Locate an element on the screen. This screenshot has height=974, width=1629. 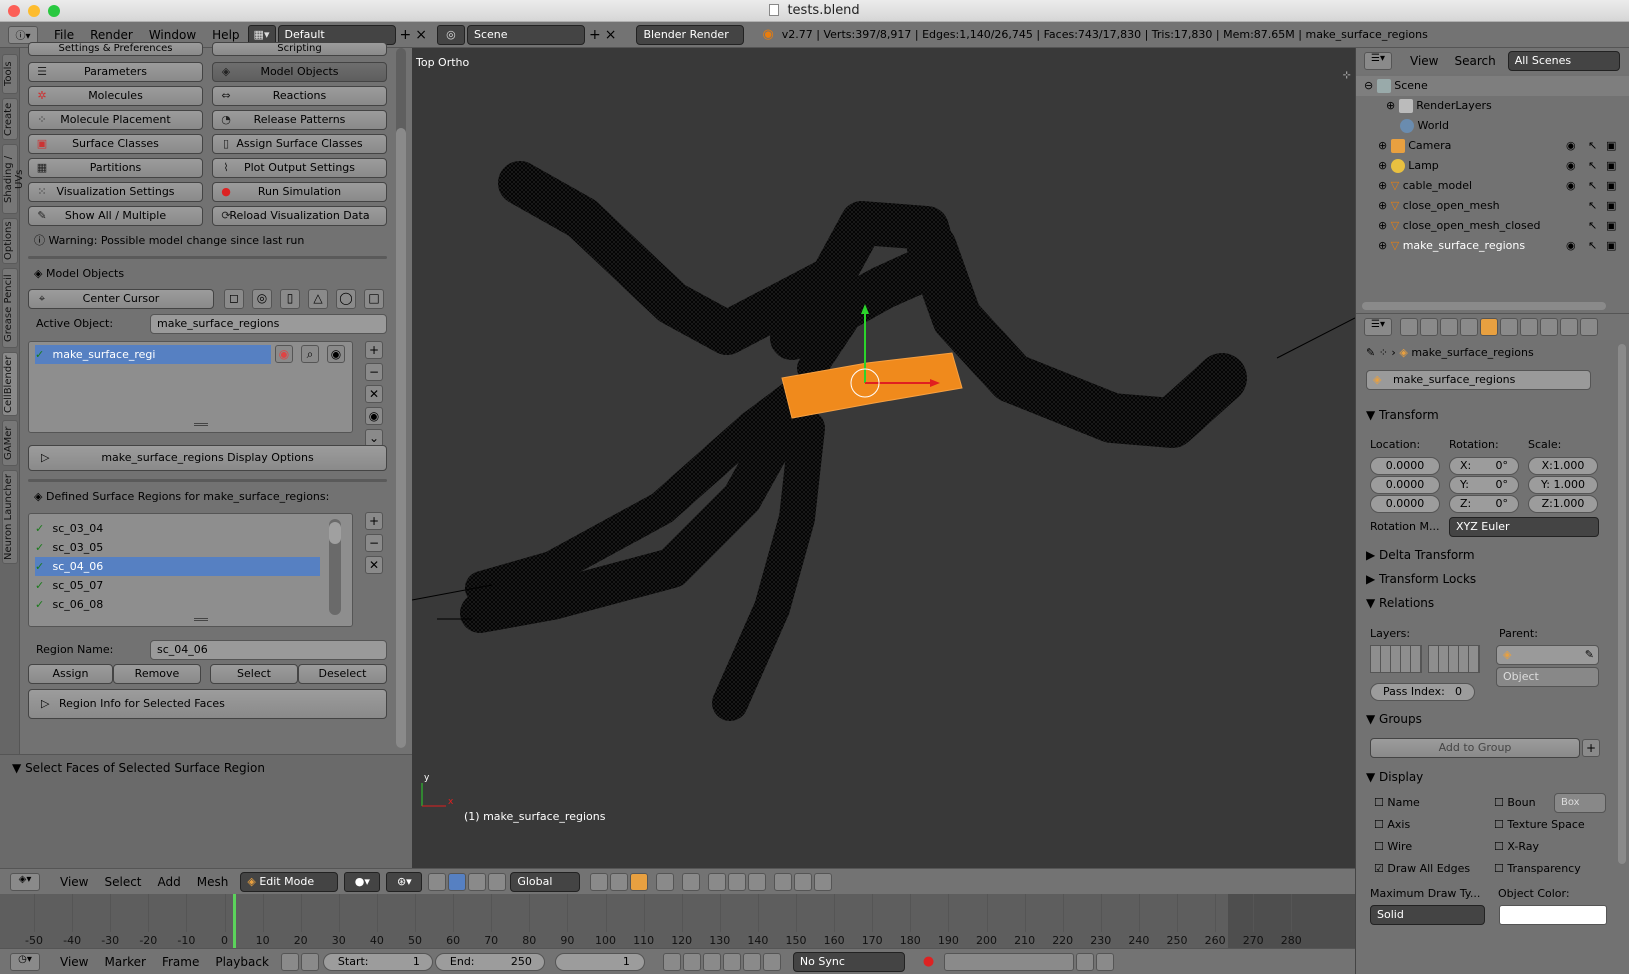
region-name-field: sc_04_06 is located at coordinates (268, 650).